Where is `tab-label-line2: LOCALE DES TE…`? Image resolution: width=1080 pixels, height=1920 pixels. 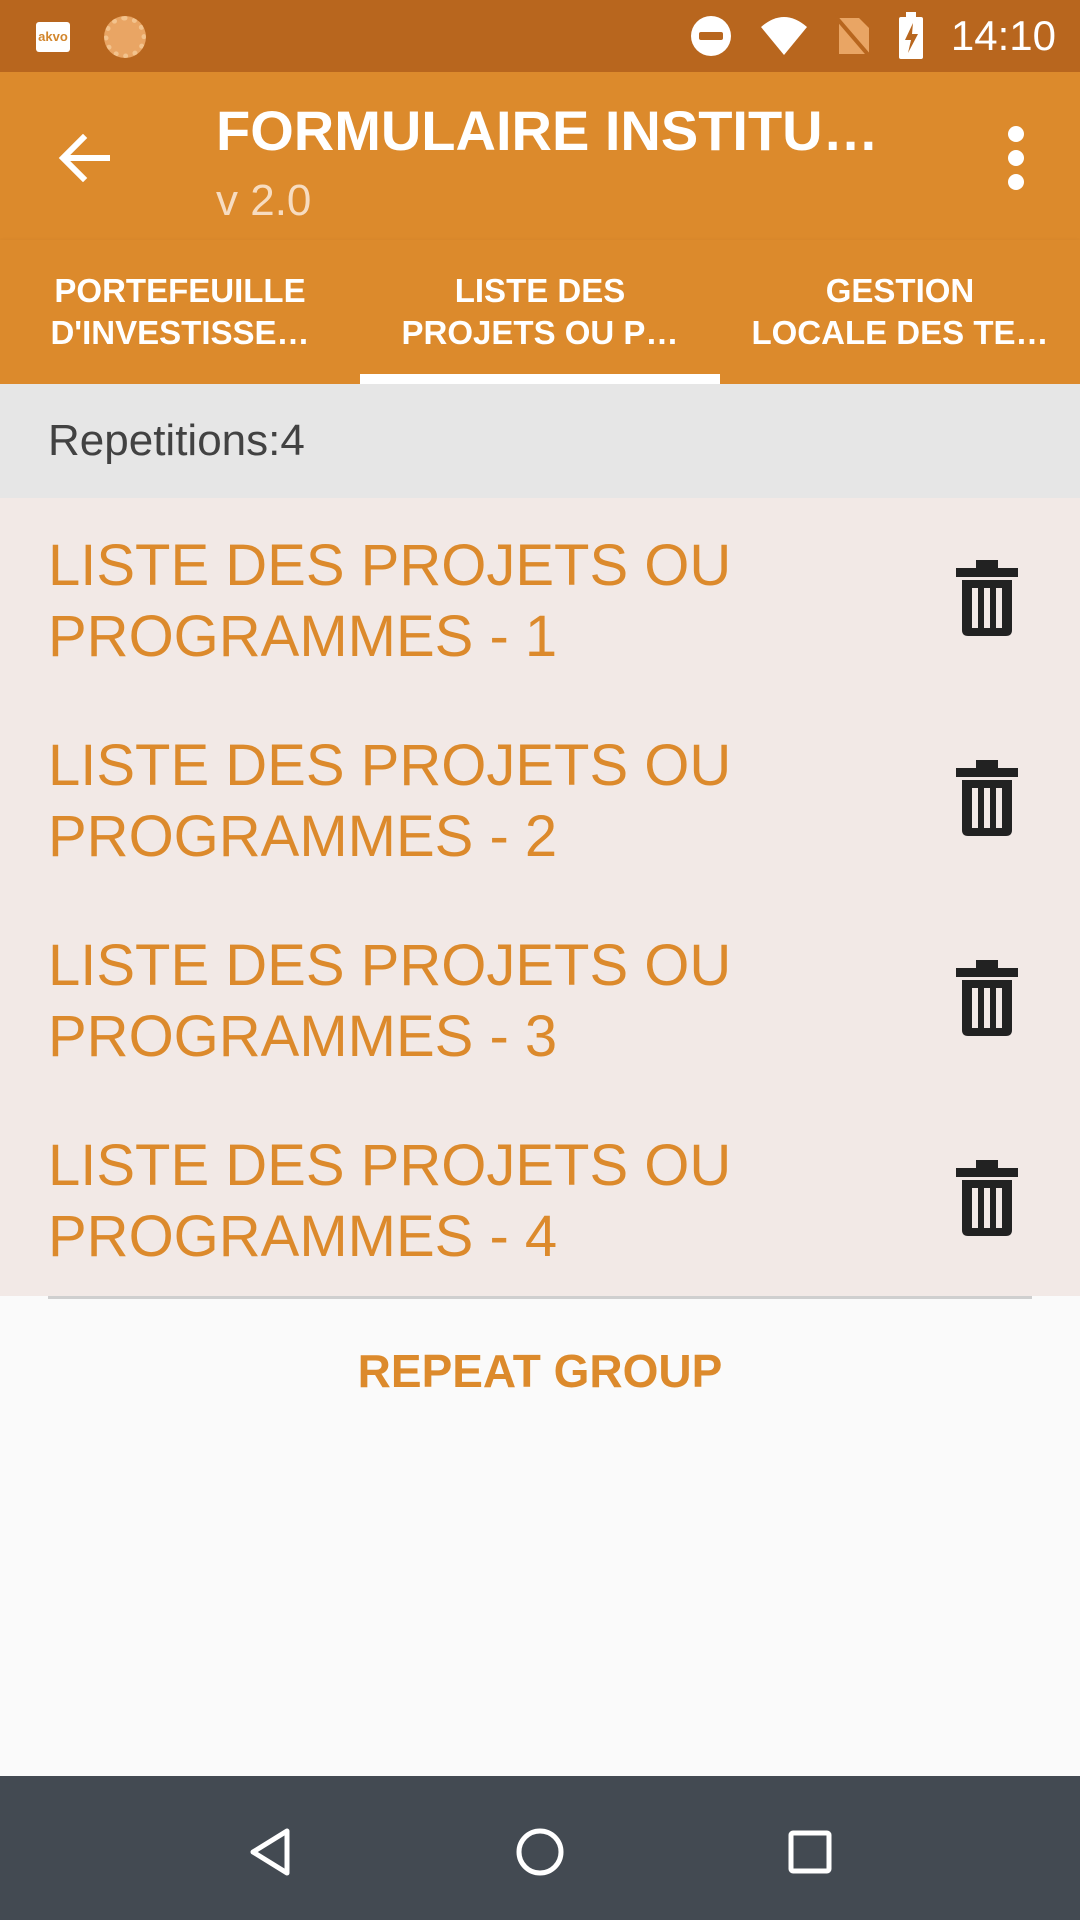
tab-label-line2: LOCALE DES TE… is located at coordinates (900, 332).